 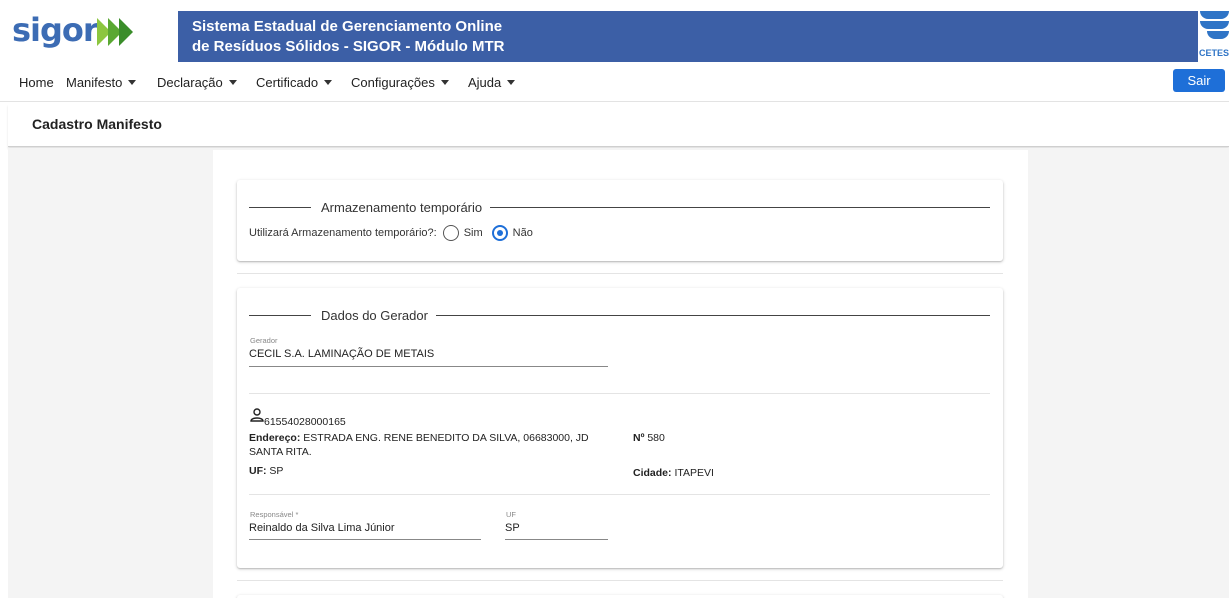 I want to click on page-title: Cadastro Manifesto, so click(x=97, y=124).